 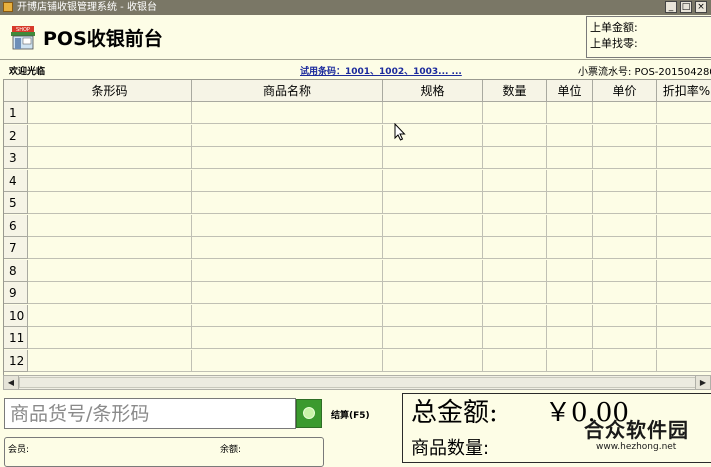 I want to click on column-header: 商品名称, so click(x=287, y=91).